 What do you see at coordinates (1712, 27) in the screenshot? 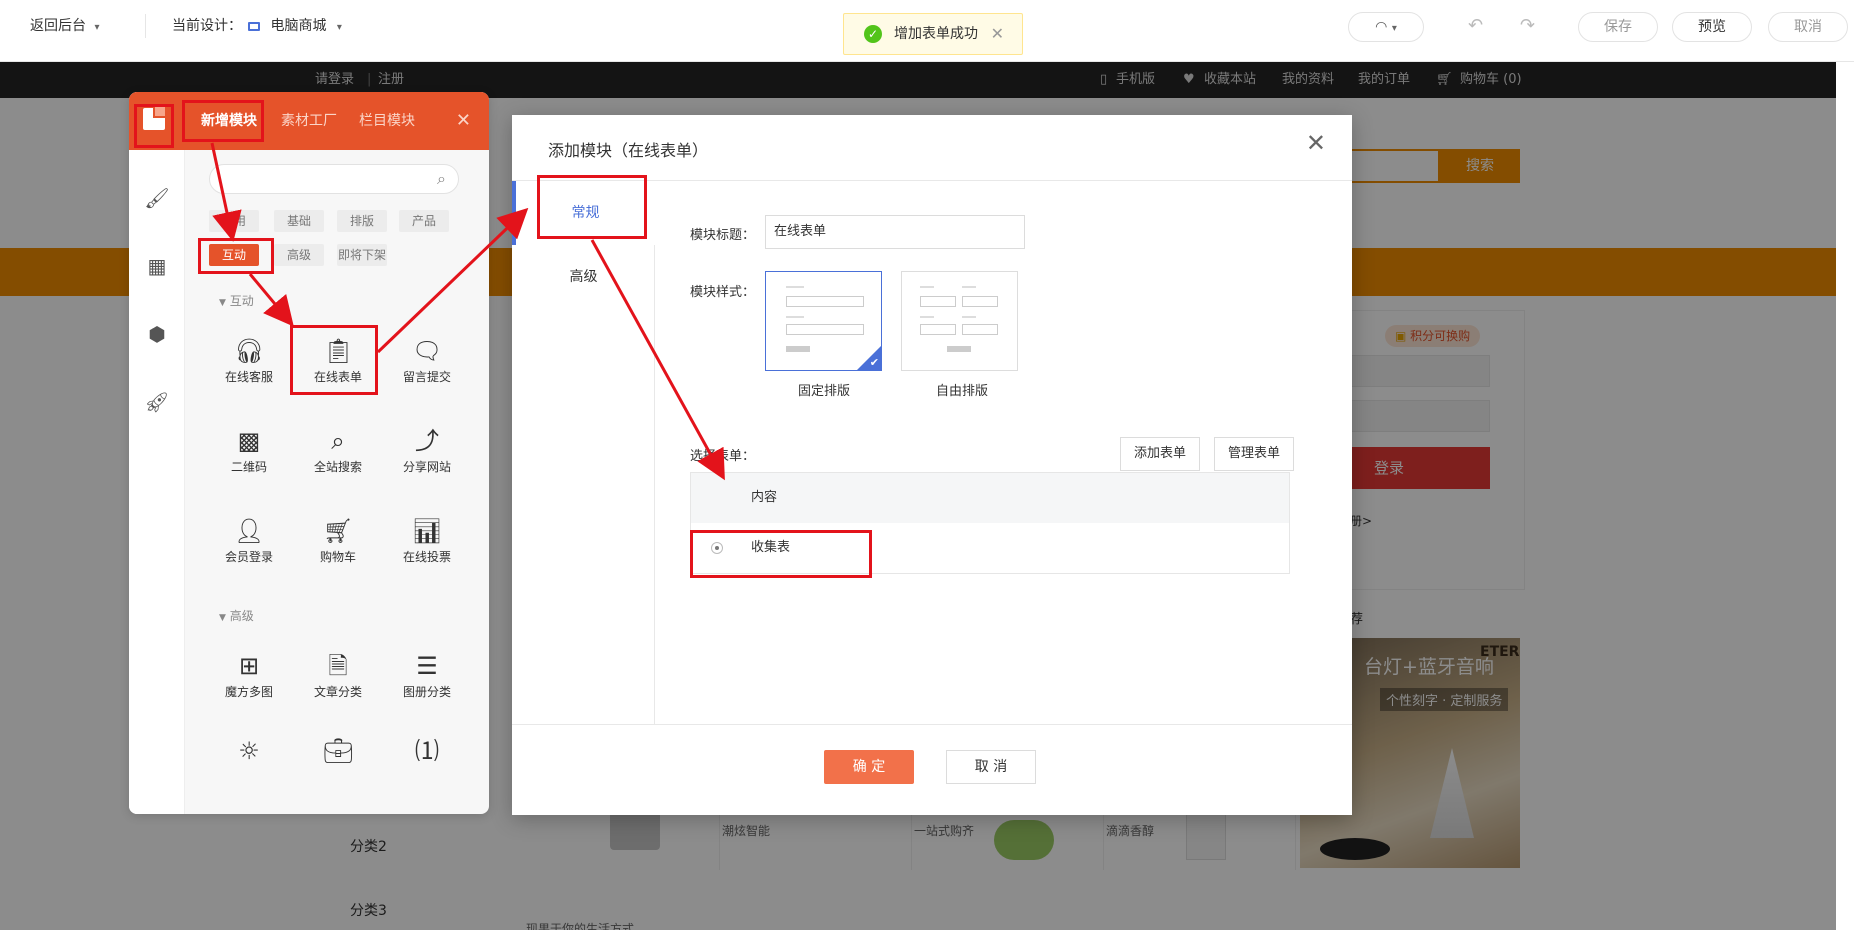
I see `preview-button: 预览` at bounding box center [1712, 27].